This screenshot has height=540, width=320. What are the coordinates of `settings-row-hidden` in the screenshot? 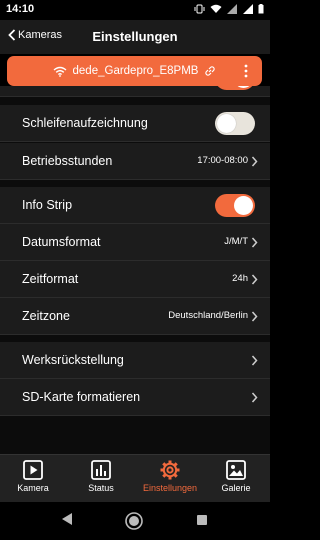 It's located at (135, 91).